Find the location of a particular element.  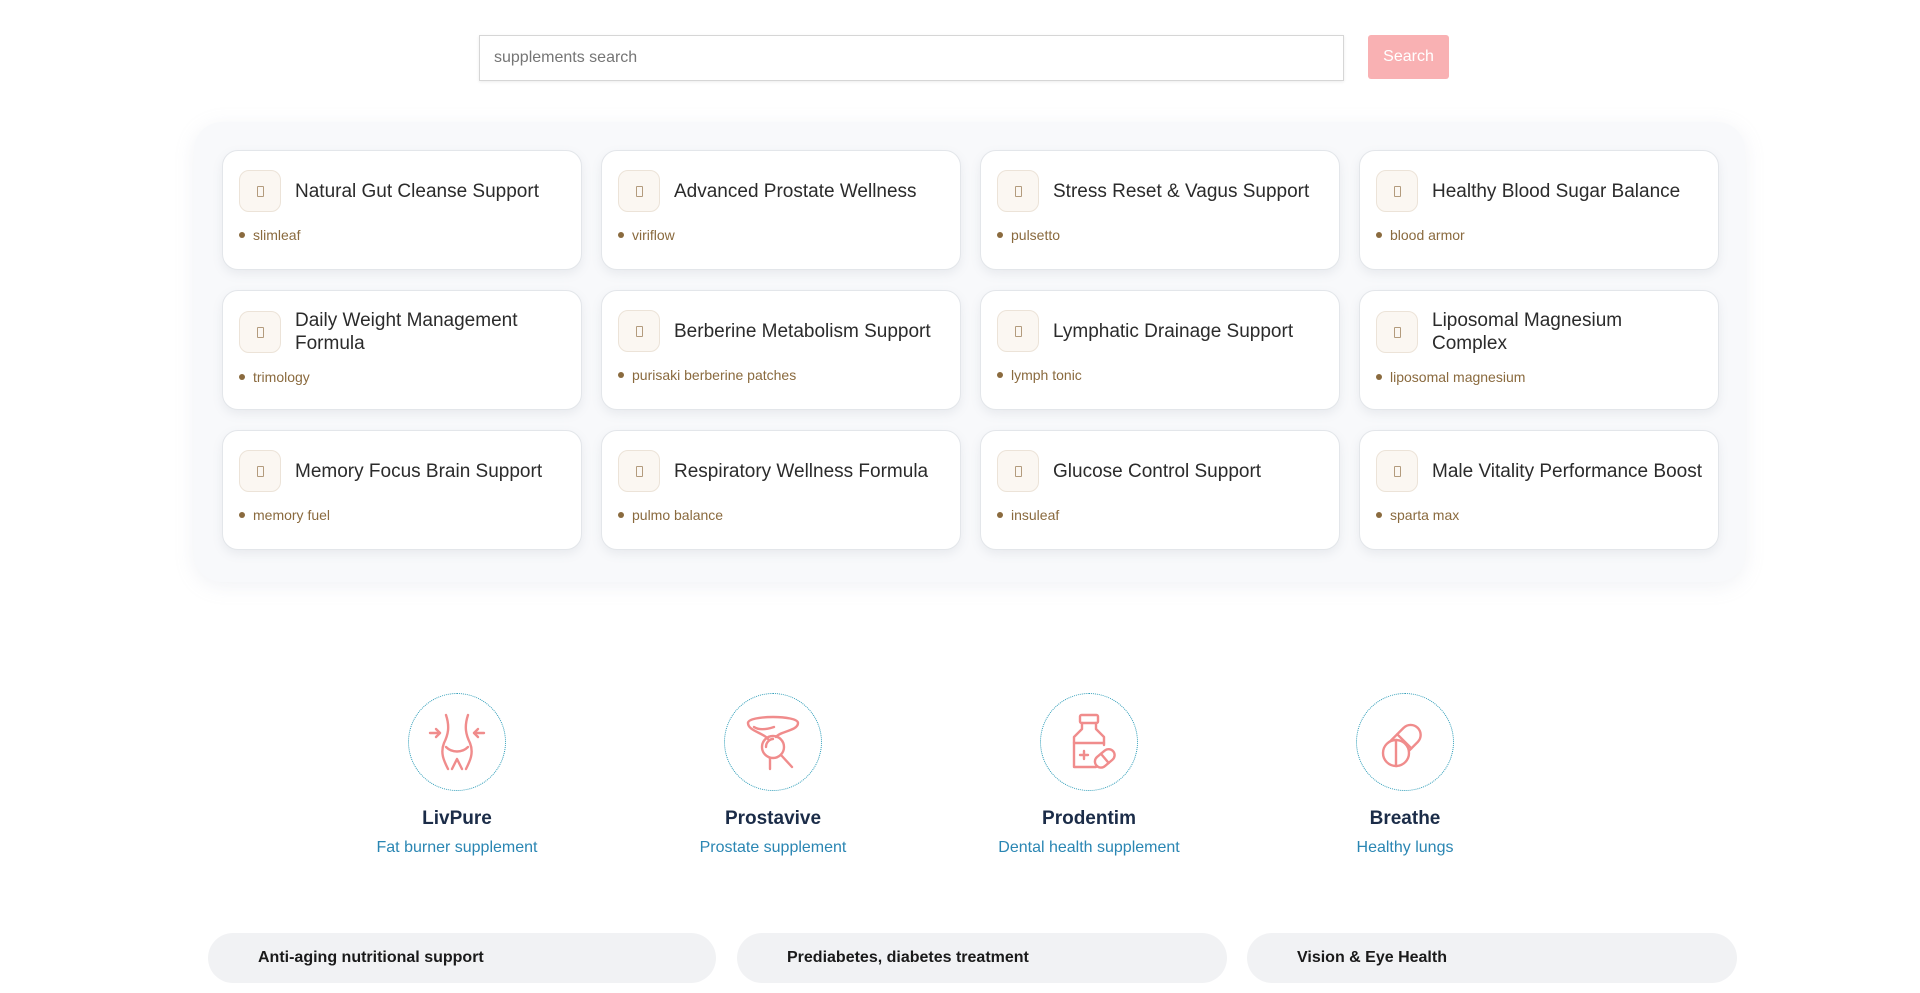

card-tag: sparta max is located at coordinates (1424, 515).